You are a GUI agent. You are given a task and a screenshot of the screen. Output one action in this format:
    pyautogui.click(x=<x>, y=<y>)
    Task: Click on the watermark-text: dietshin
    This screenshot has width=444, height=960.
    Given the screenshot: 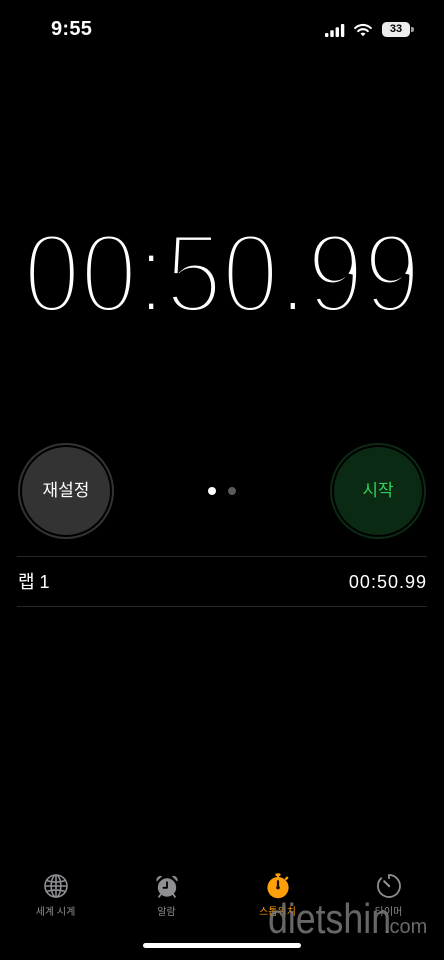 What is the action you would take?
    pyautogui.click(x=330, y=918)
    